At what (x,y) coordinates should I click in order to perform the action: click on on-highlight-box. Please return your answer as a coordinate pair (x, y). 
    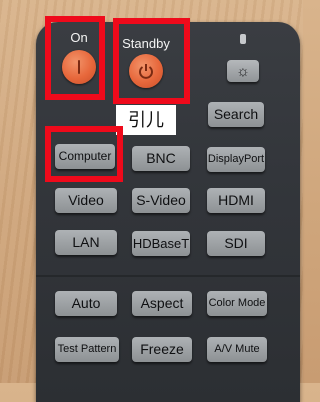
    Looking at the image, I should click on (75, 58).